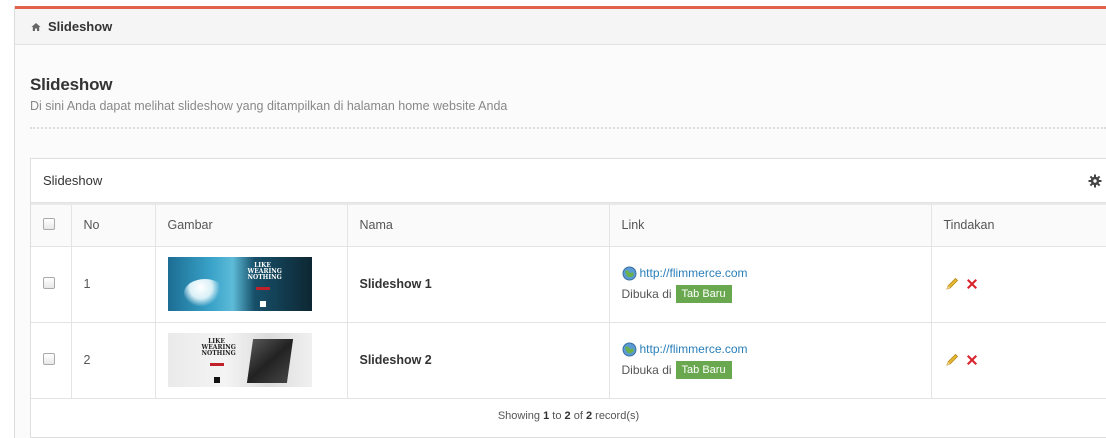 Image resolution: width=1106 pixels, height=438 pixels. I want to click on surfer-wave, so click(204, 293).